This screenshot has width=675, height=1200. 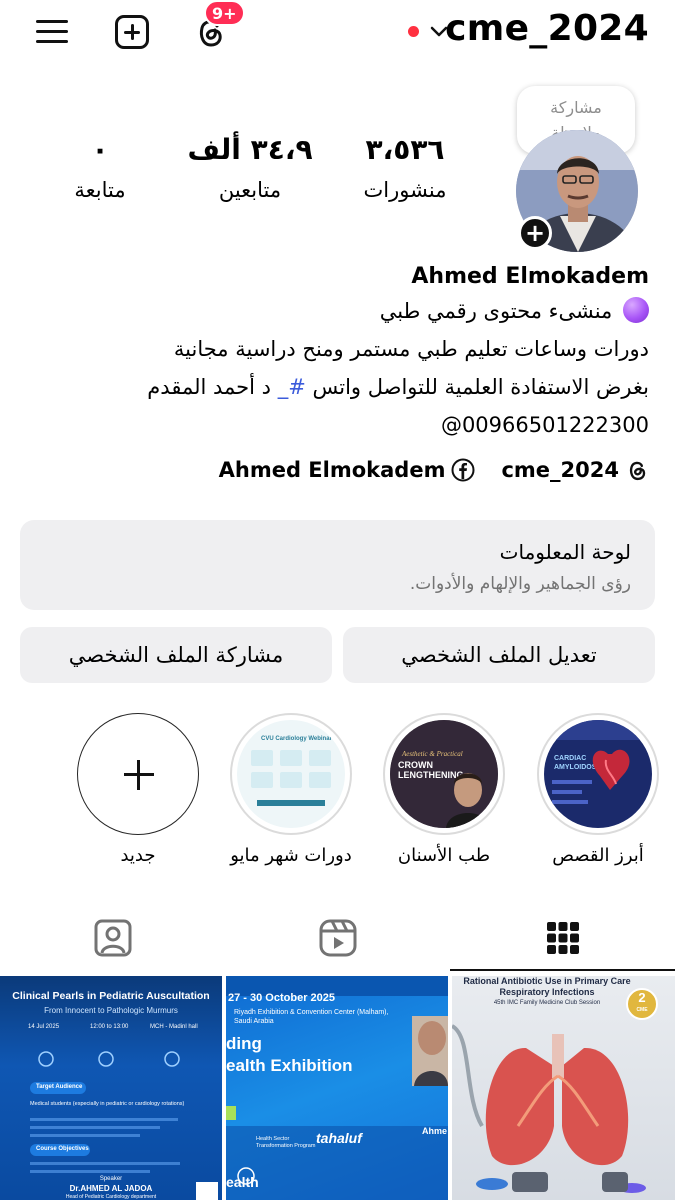 What do you see at coordinates (636, 310) in the screenshot?
I see `purple-circle-icon` at bounding box center [636, 310].